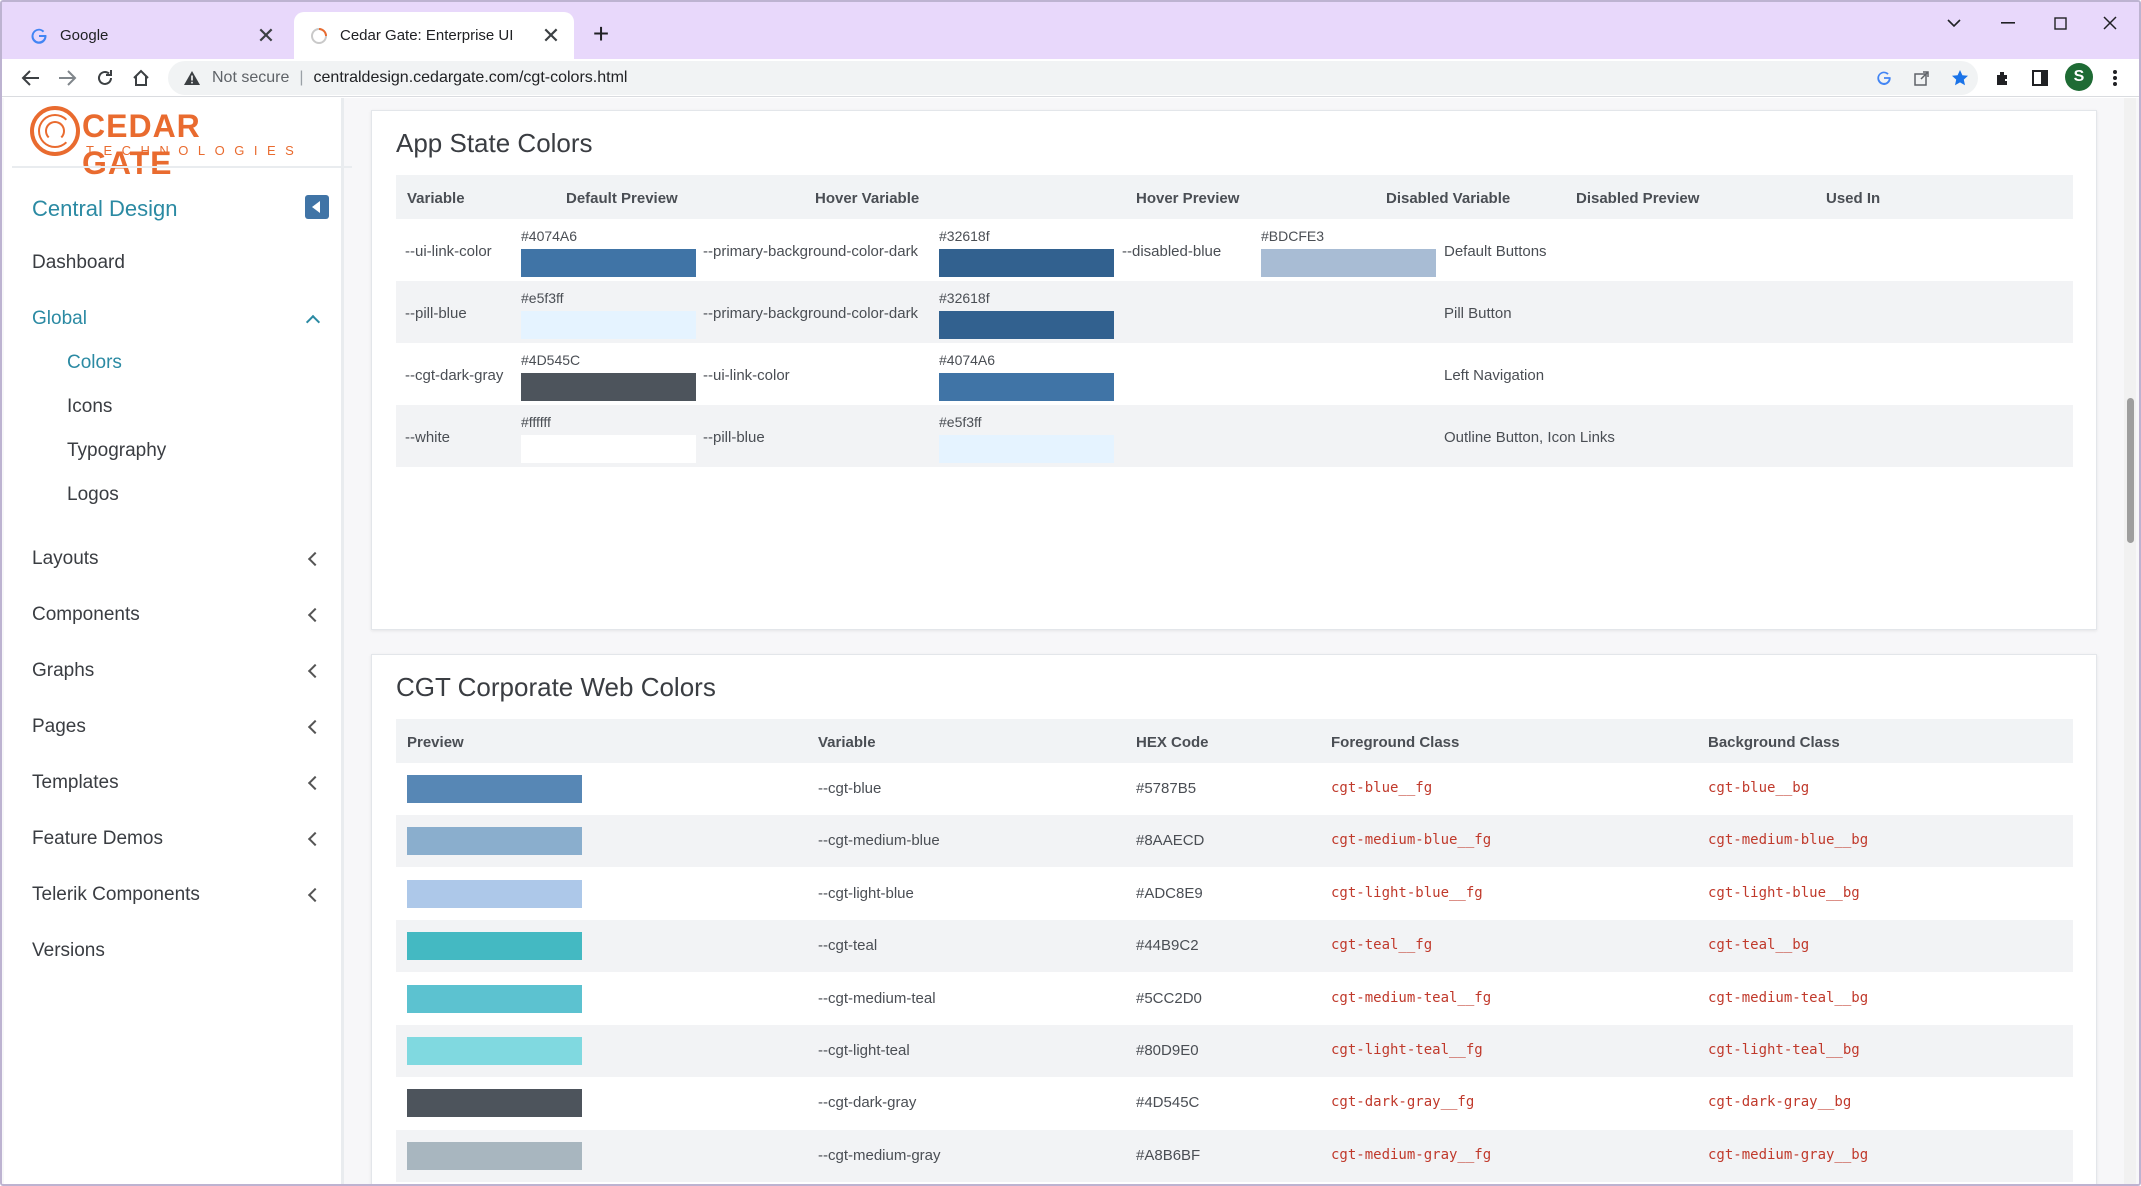 This screenshot has width=2141, height=1186. What do you see at coordinates (494, 143) in the screenshot?
I see `section-title: App State Colors` at bounding box center [494, 143].